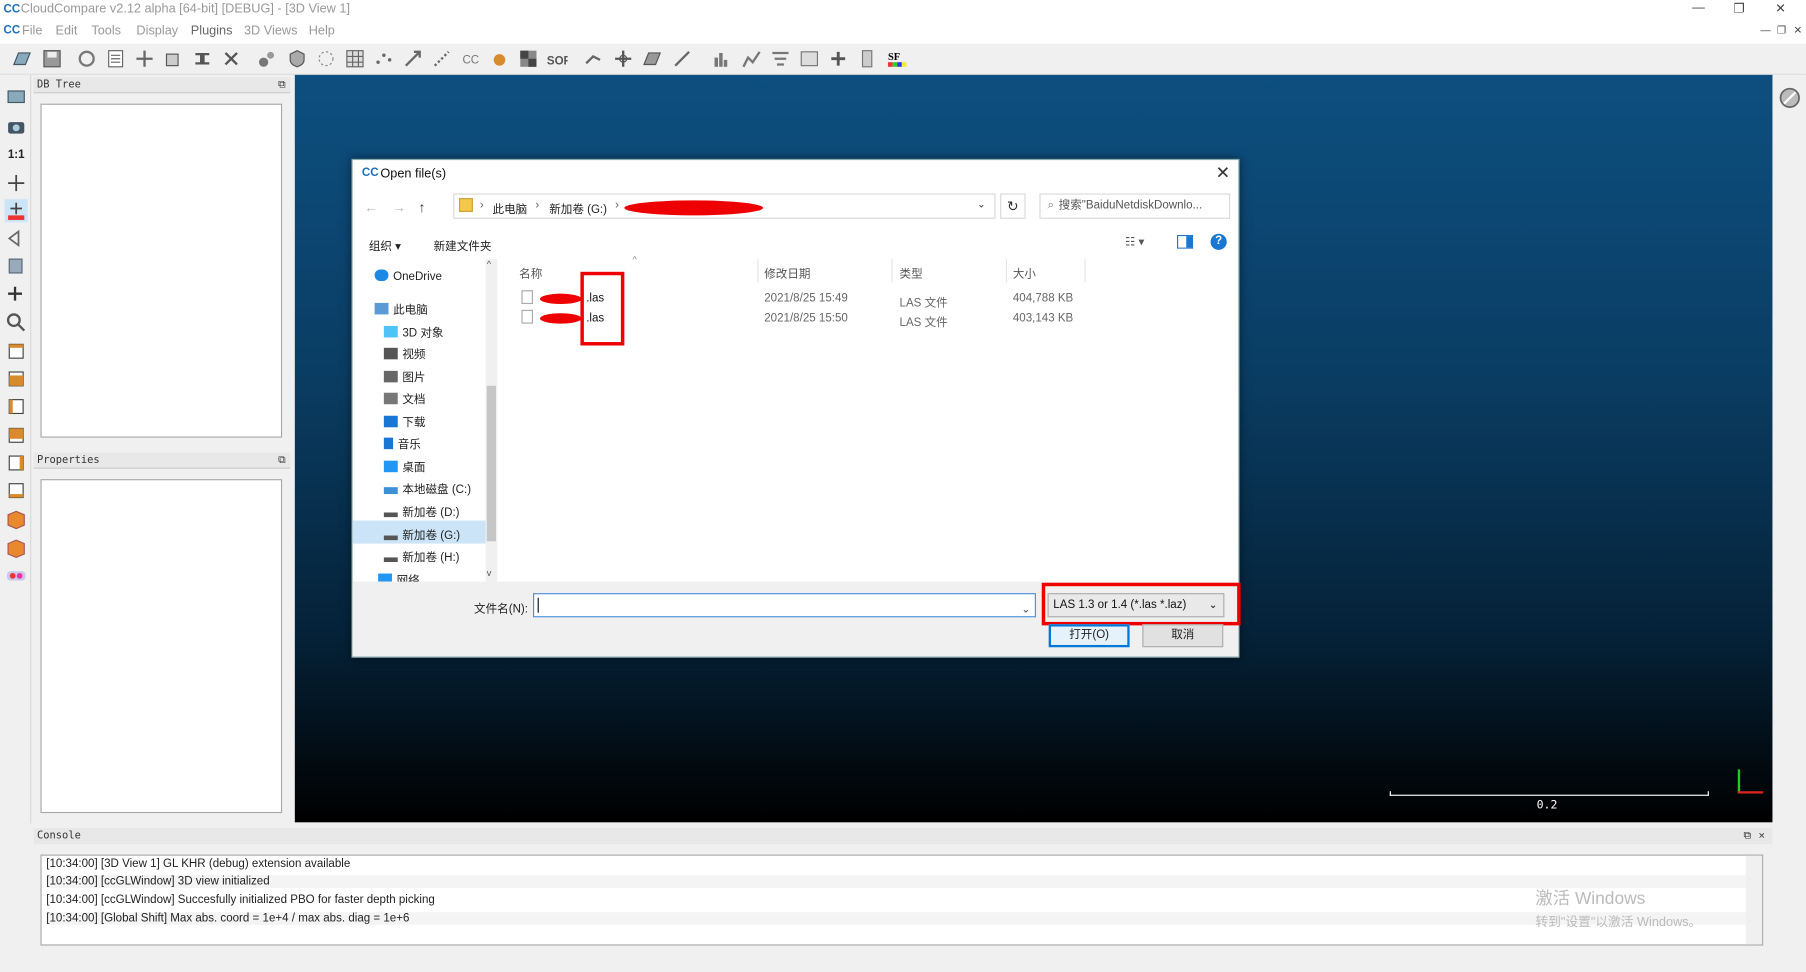 Image resolution: width=1806 pixels, height=972 pixels. Describe the element at coordinates (385, 245) in the screenshot. I see `organize-button: 组织 ▾` at that location.